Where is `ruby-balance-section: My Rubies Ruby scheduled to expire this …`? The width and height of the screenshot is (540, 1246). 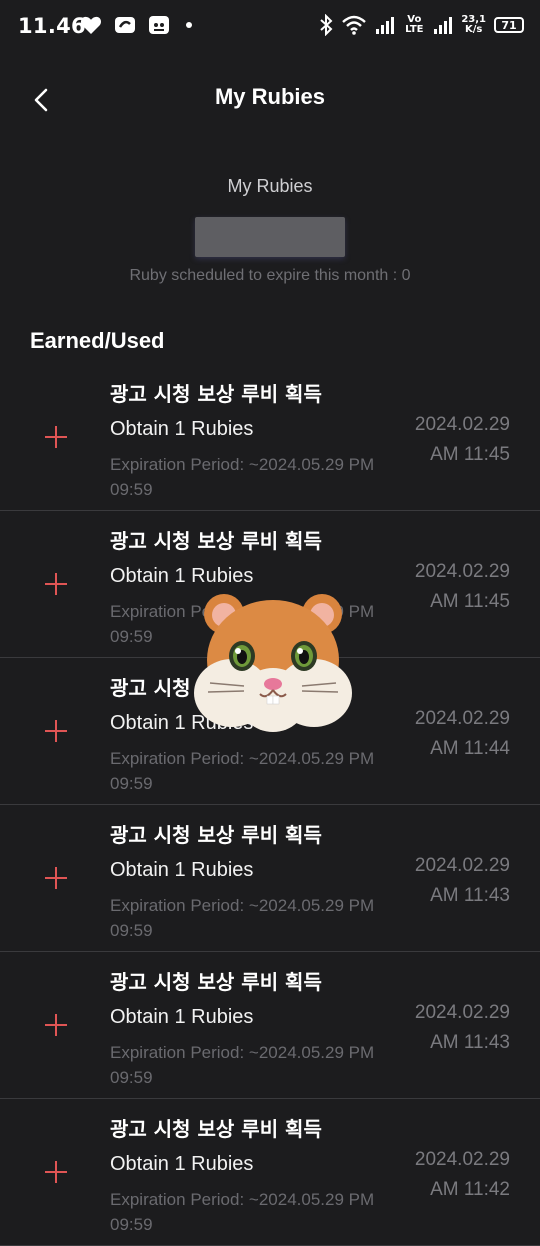 ruby-balance-section: My Rubies Ruby scheduled to expire this … is located at coordinates (270, 227).